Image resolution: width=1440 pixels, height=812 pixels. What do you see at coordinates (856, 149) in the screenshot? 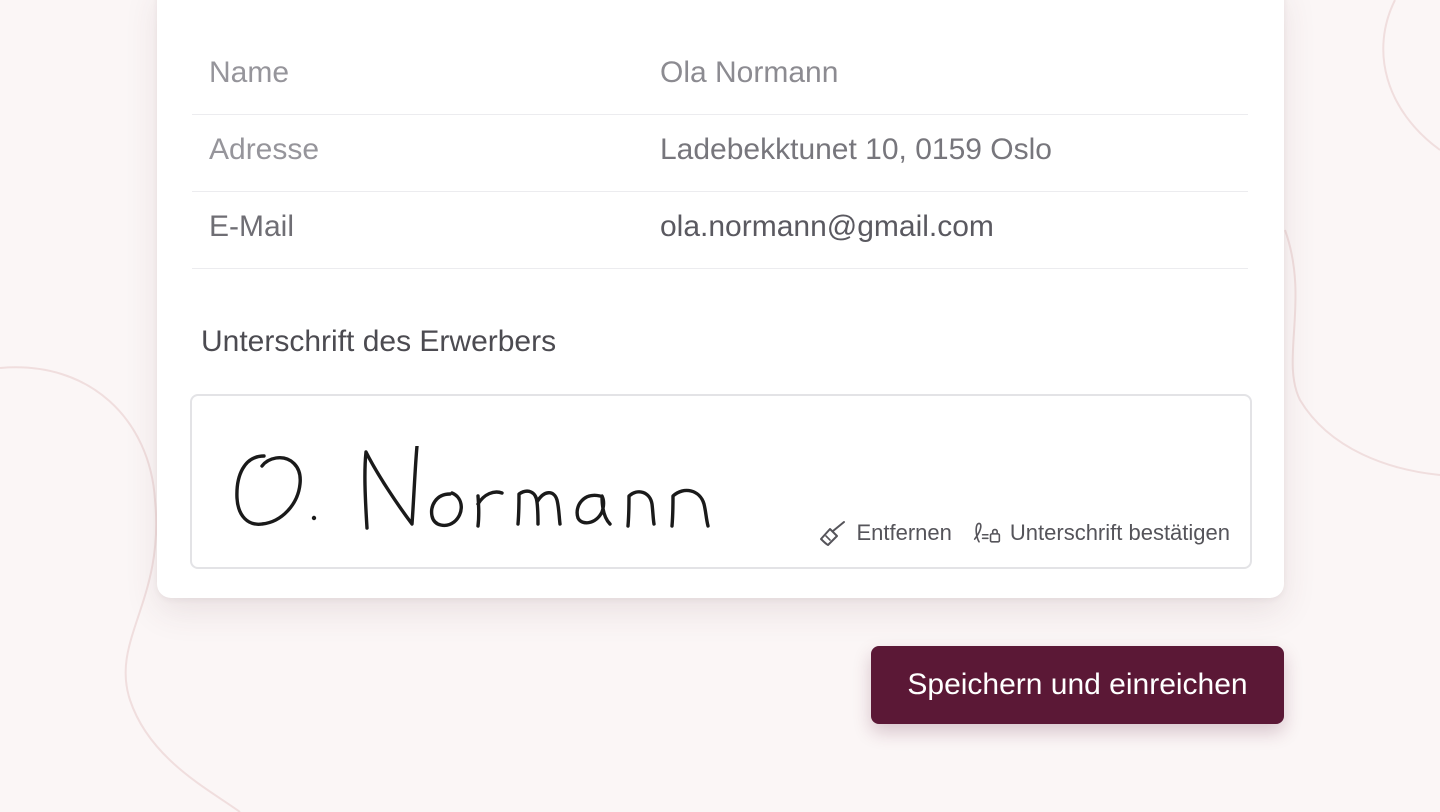
I see `detail-value: Ladebekktunet 10, 0159 Oslo` at bounding box center [856, 149].